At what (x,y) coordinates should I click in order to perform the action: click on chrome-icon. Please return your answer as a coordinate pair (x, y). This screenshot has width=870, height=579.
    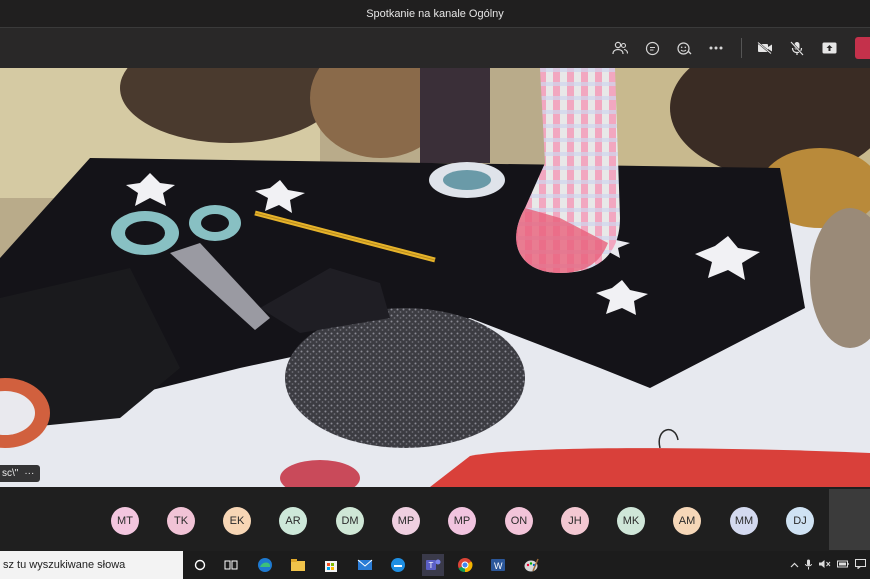
    Looking at the image, I should click on (465, 565).